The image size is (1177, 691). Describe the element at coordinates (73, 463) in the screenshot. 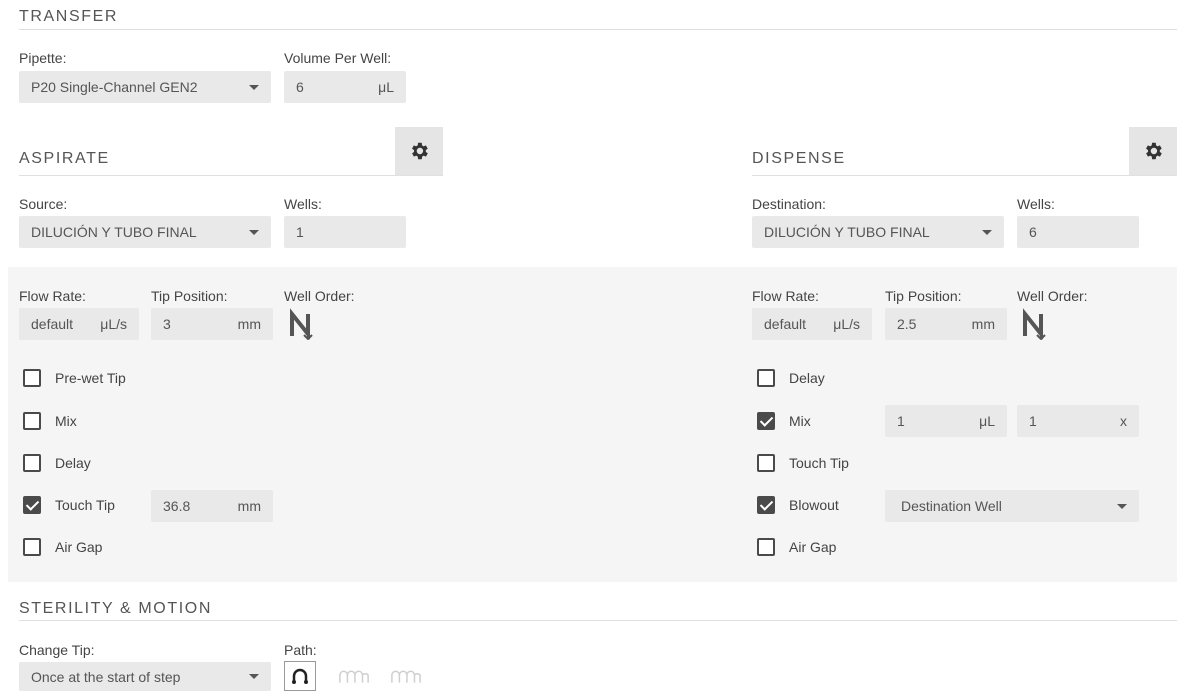

I see `aspirate-delay-label: Delay` at that location.